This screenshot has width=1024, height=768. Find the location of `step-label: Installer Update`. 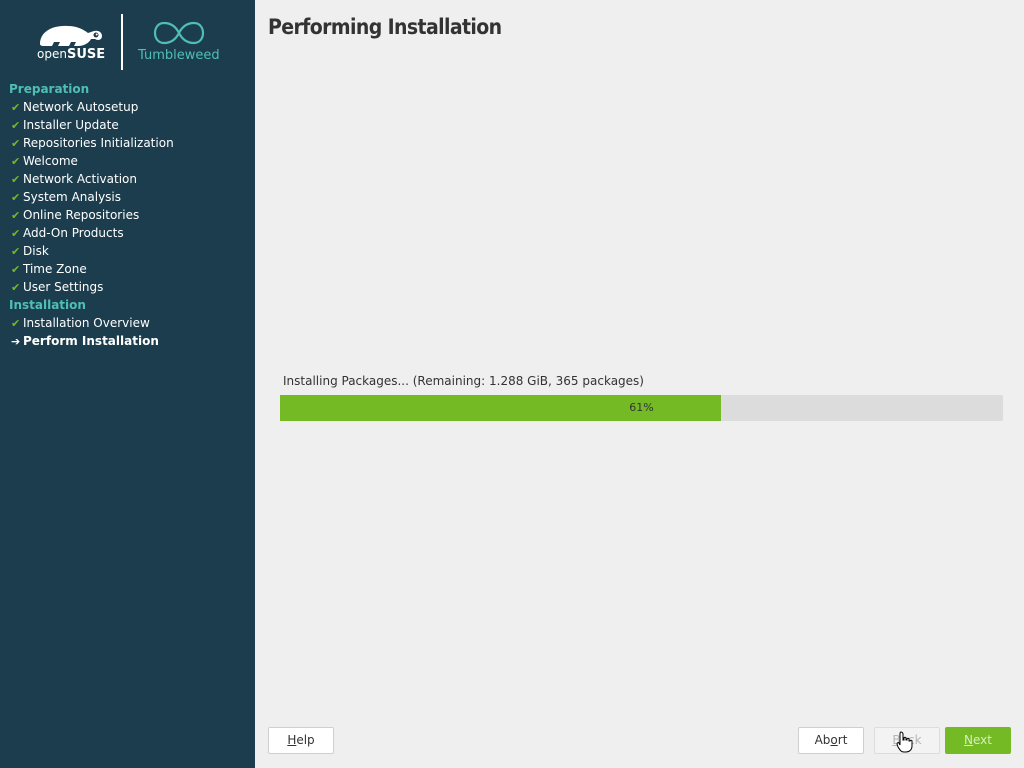

step-label: Installer Update is located at coordinates (71, 125).